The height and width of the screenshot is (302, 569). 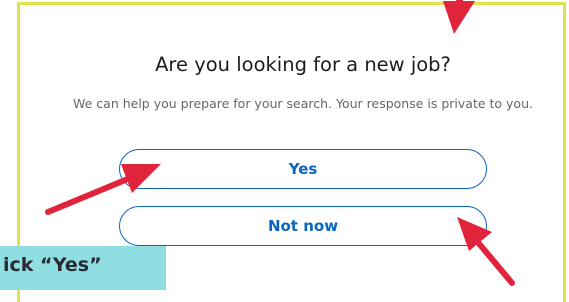 What do you see at coordinates (486, 251) in the screenshot?
I see `arrow-to-not-now` at bounding box center [486, 251].